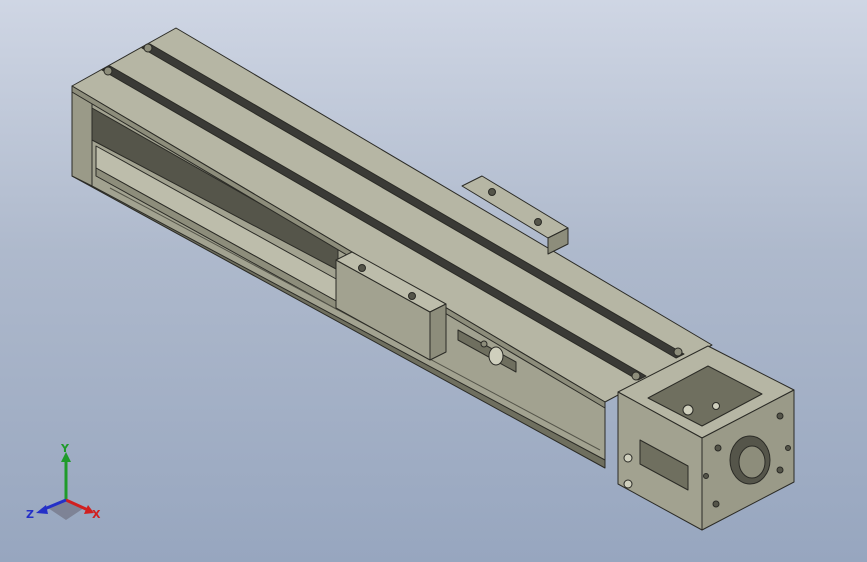 Image resolution: width=867 pixels, height=562 pixels. I want to click on carriage-side, so click(438, 332).